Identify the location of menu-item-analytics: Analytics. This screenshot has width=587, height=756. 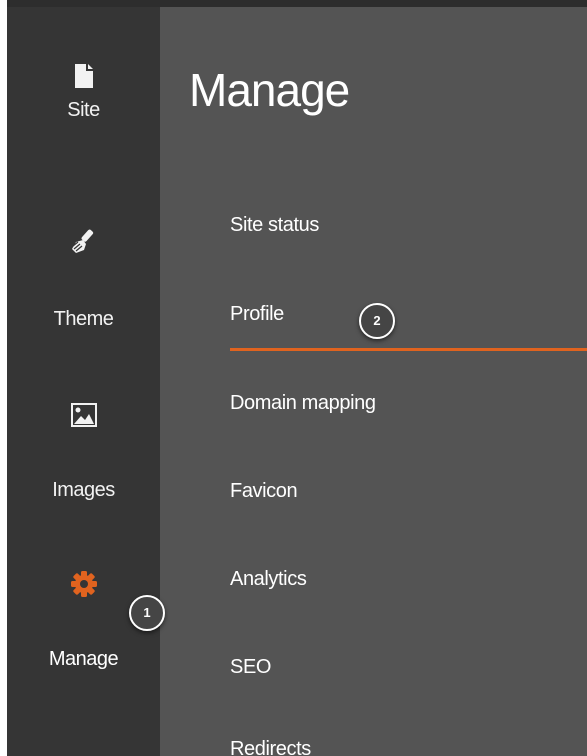
(408, 588).